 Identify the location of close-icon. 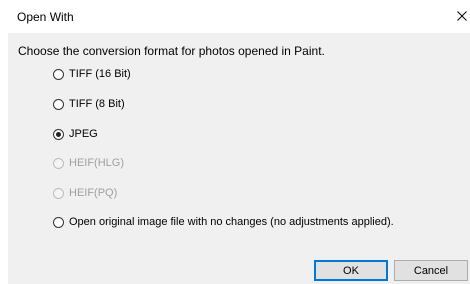
(462, 16).